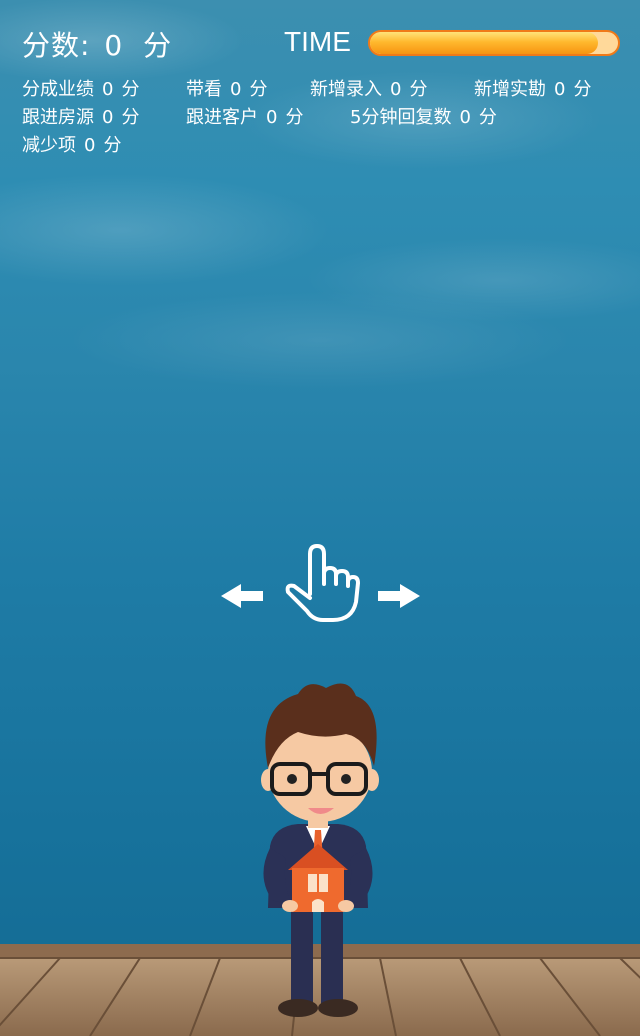 The image size is (640, 1036). Describe the element at coordinates (510, 89) in the screenshot. I see `stat-label: 新增实勘` at that location.